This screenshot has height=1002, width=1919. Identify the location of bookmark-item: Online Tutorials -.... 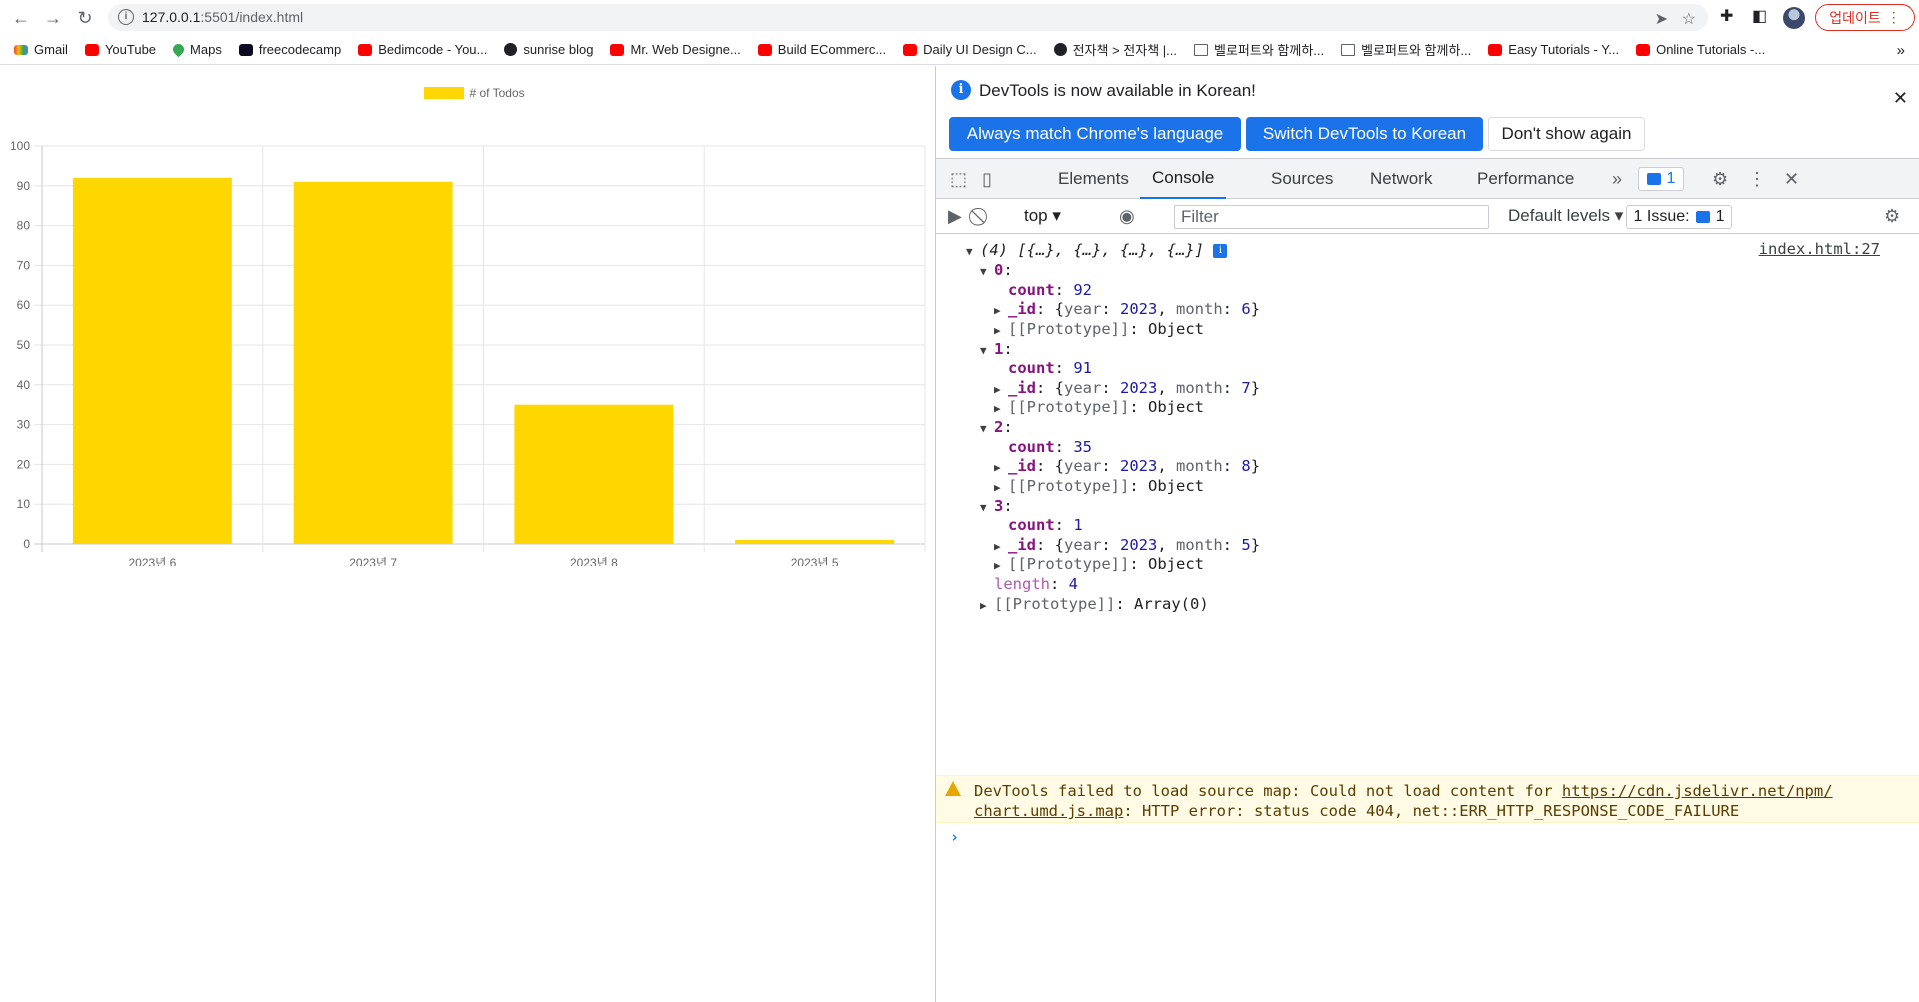
(1700, 49).